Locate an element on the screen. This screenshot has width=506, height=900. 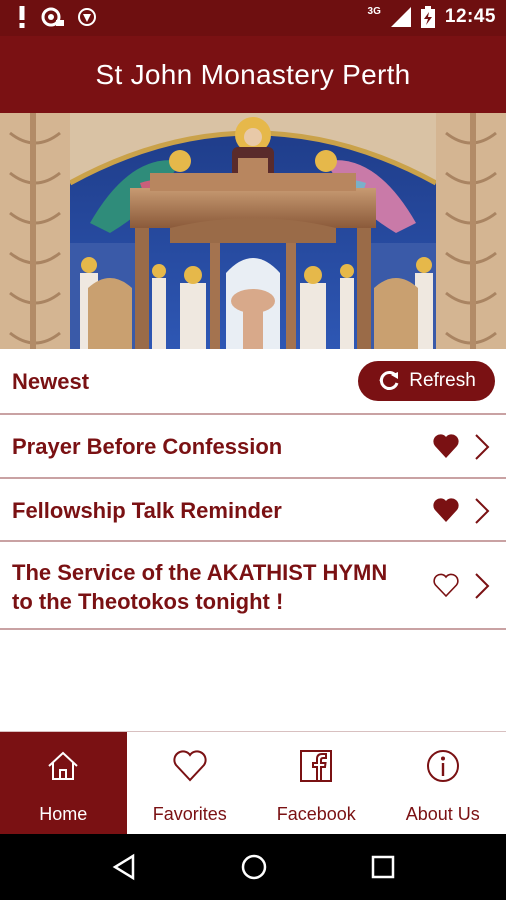
network-type: 3G is located at coordinates (374, 11).